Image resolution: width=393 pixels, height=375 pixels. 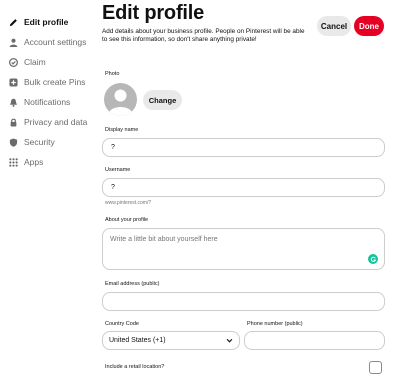 What do you see at coordinates (137, 340) in the screenshot?
I see `country-code-value: United States (+1)` at bounding box center [137, 340].